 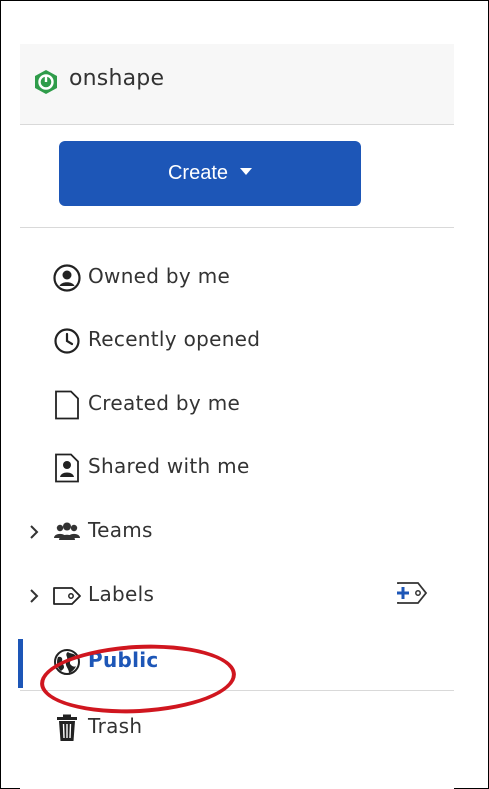 I want to click on sidebar-header: onshape, so click(x=237, y=84).